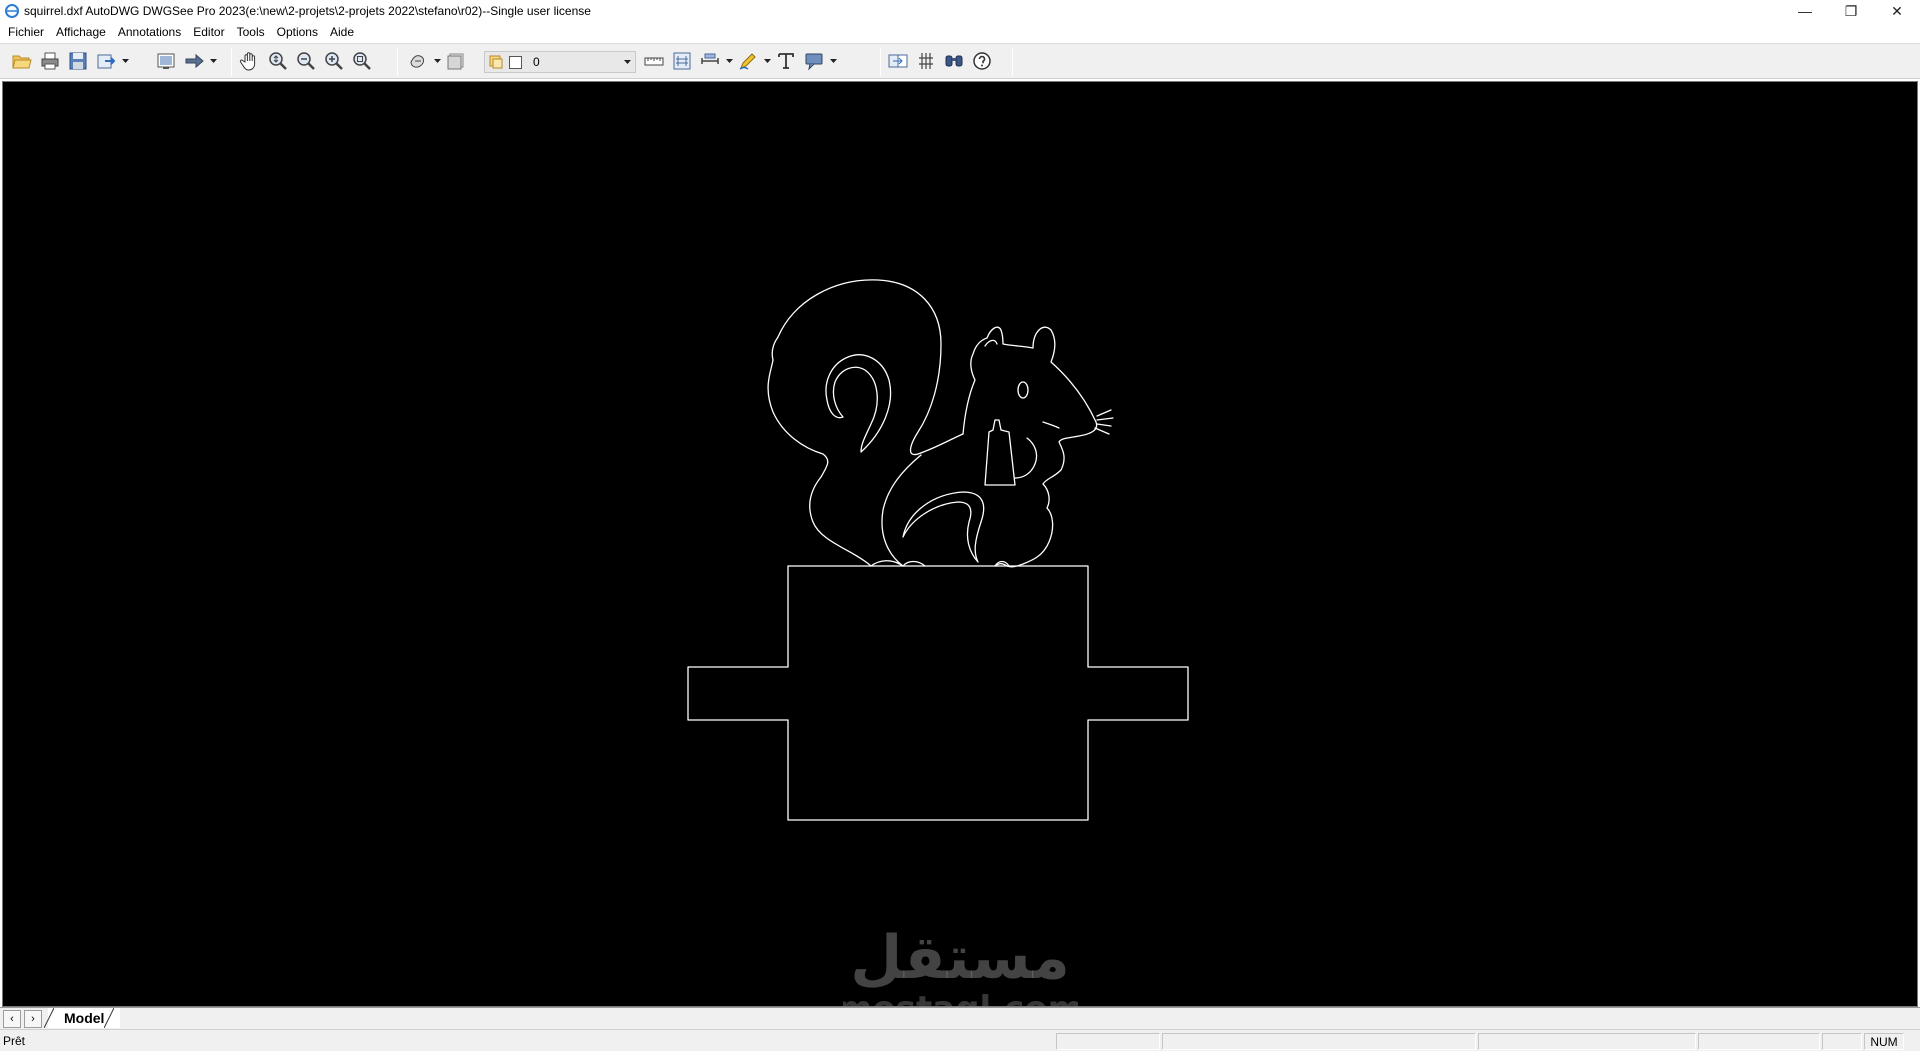 The width and height of the screenshot is (1920, 1051). What do you see at coordinates (26, 32) in the screenshot?
I see `menu-fichier: Fichier` at bounding box center [26, 32].